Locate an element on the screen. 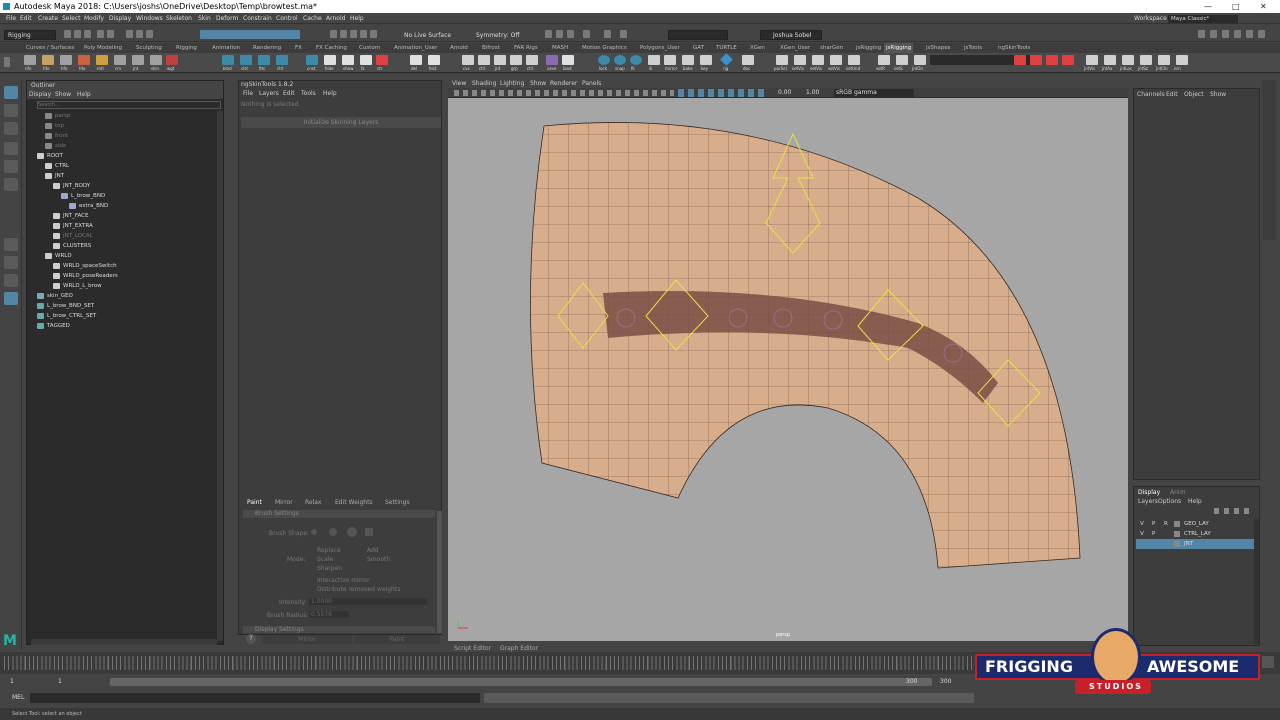 This screenshot has height=720, width=1280. display-layers-tab: Display is located at coordinates (1149, 492).